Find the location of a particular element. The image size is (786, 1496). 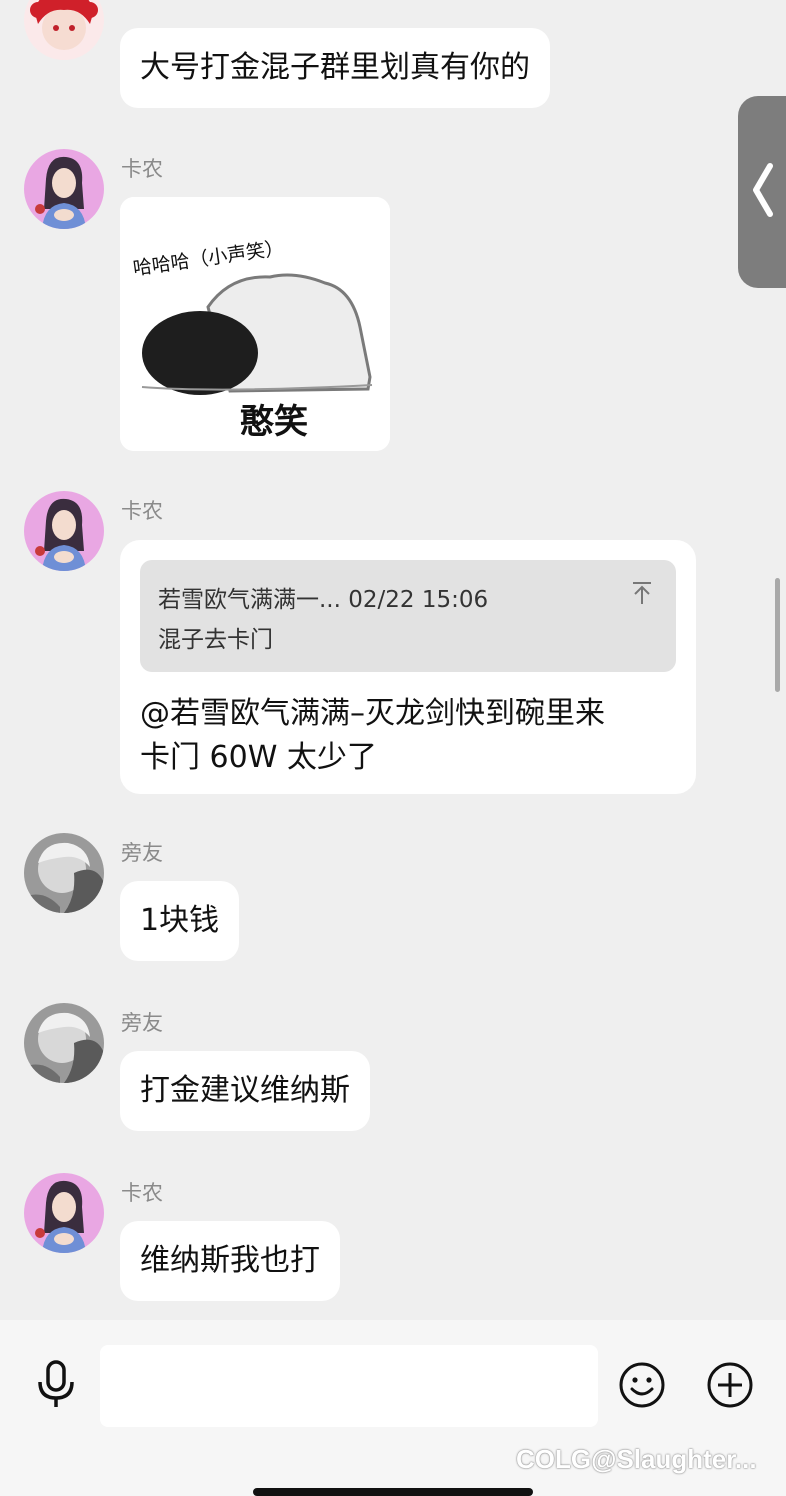

message-text-line: 卡门 60W 太少了 is located at coordinates (258, 757).